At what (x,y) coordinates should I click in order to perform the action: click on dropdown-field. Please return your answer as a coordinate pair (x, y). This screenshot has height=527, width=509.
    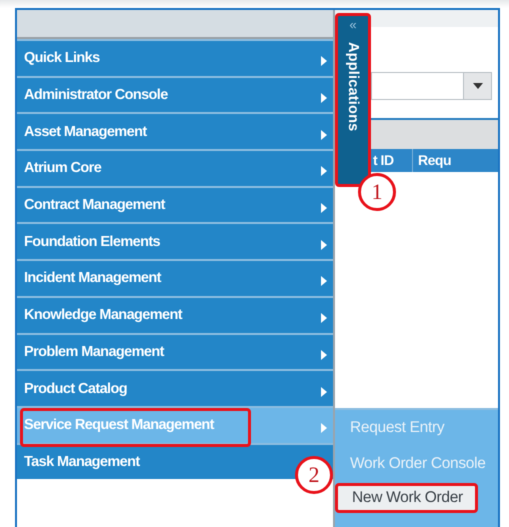
    Looking at the image, I should click on (431, 86).